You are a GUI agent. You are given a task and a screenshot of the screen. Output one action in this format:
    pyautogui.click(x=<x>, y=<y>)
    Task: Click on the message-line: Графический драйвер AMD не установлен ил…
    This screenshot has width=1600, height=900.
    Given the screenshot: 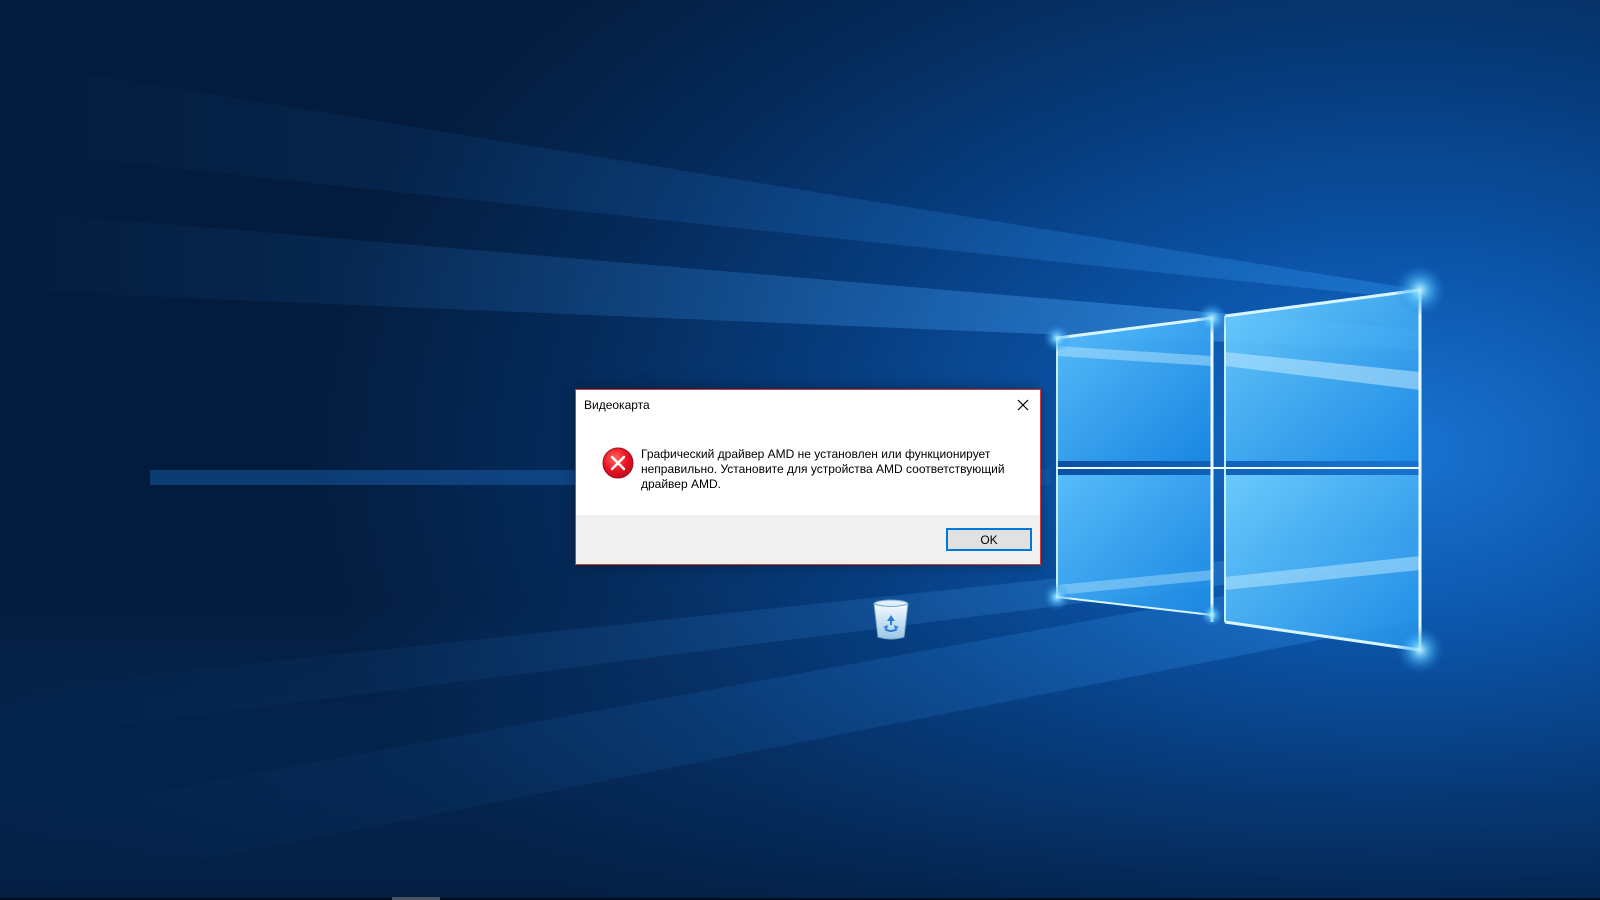 What is the action you would take?
    pyautogui.click(x=816, y=454)
    